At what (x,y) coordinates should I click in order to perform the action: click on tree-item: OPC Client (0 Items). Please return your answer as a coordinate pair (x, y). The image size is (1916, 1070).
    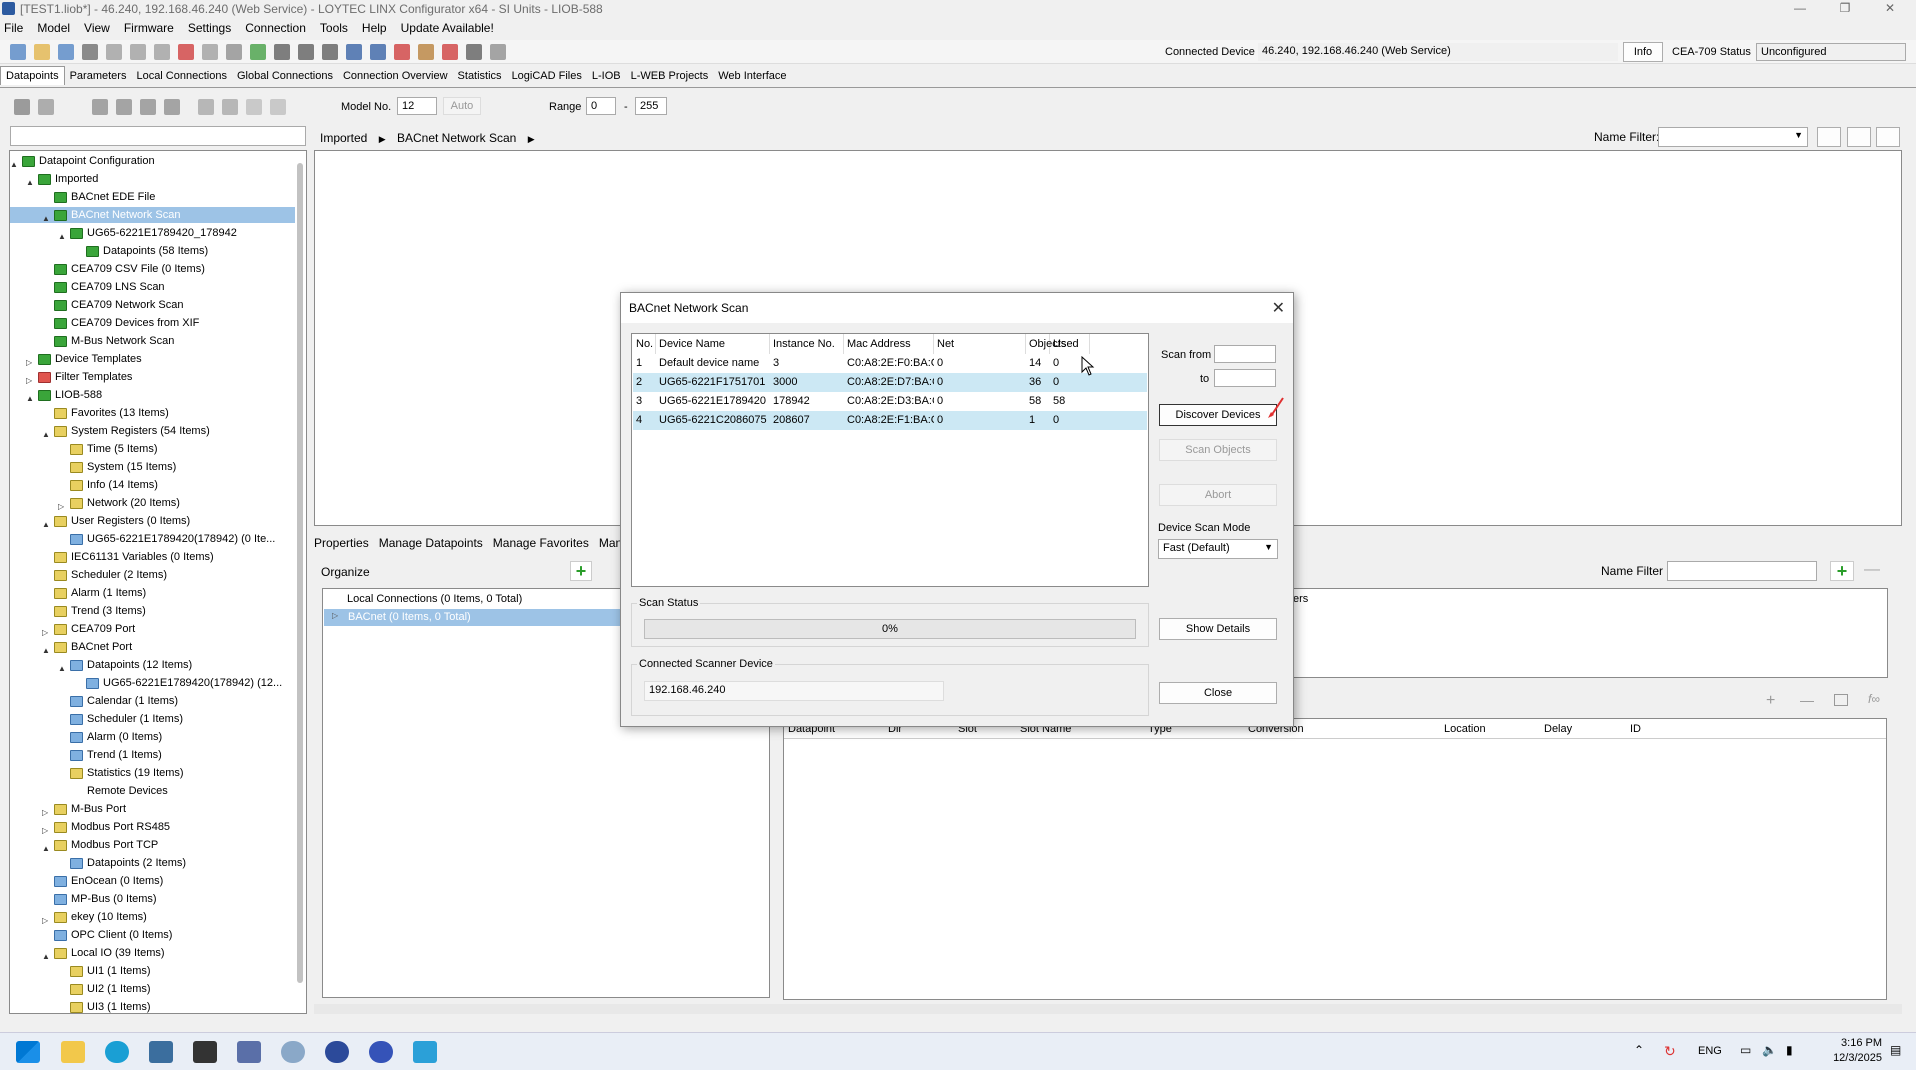
    Looking at the image, I should click on (113, 935).